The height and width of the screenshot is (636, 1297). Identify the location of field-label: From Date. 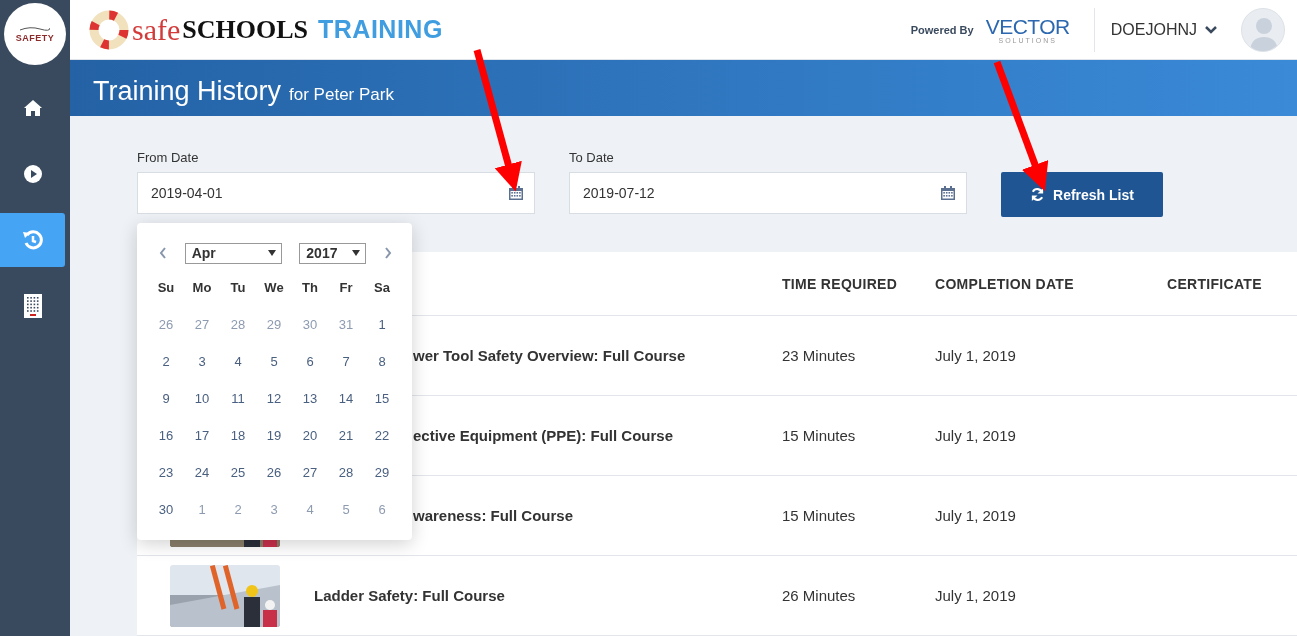
(168, 157).